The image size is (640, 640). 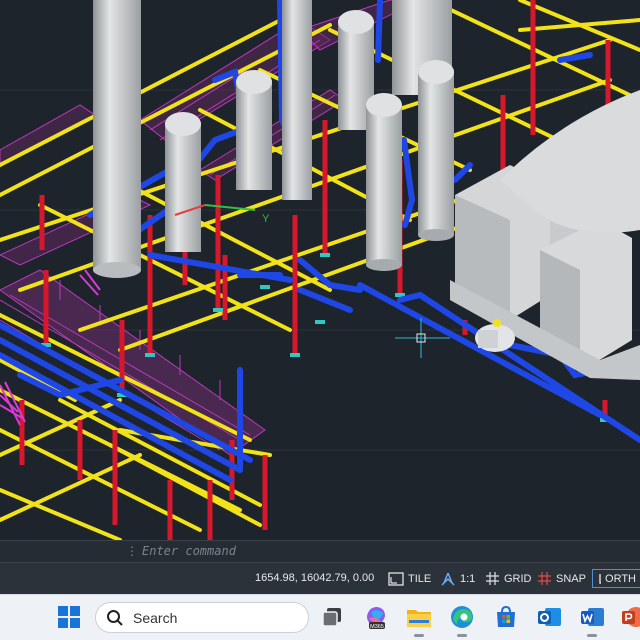 What do you see at coordinates (266, 219) in the screenshot?
I see `svg-text: Y` at bounding box center [266, 219].